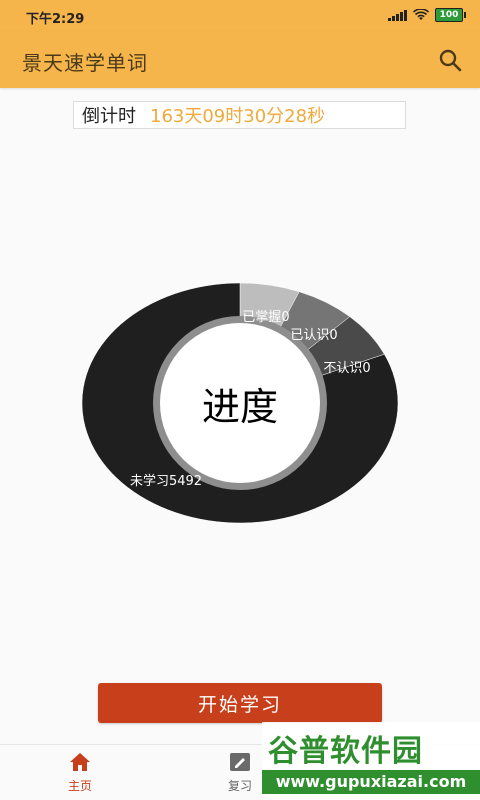  Describe the element at coordinates (240, 16) in the screenshot. I see `status-bar: 下午2:29 100` at that location.